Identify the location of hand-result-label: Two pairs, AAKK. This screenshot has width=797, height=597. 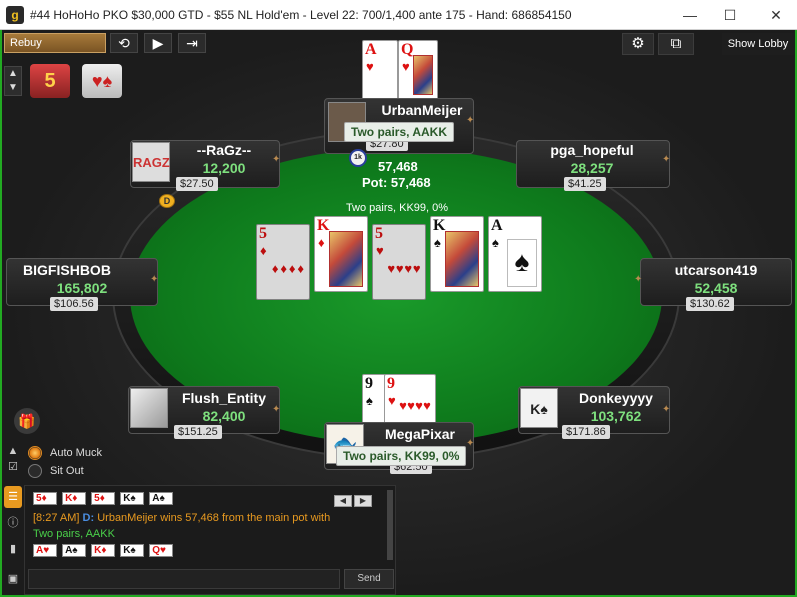
(399, 132).